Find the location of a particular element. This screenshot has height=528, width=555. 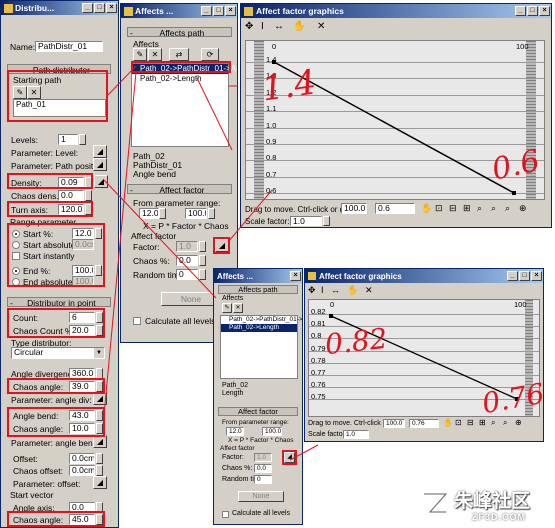

zoom-vertical-icon: ⊞ is located at coordinates (467, 208).